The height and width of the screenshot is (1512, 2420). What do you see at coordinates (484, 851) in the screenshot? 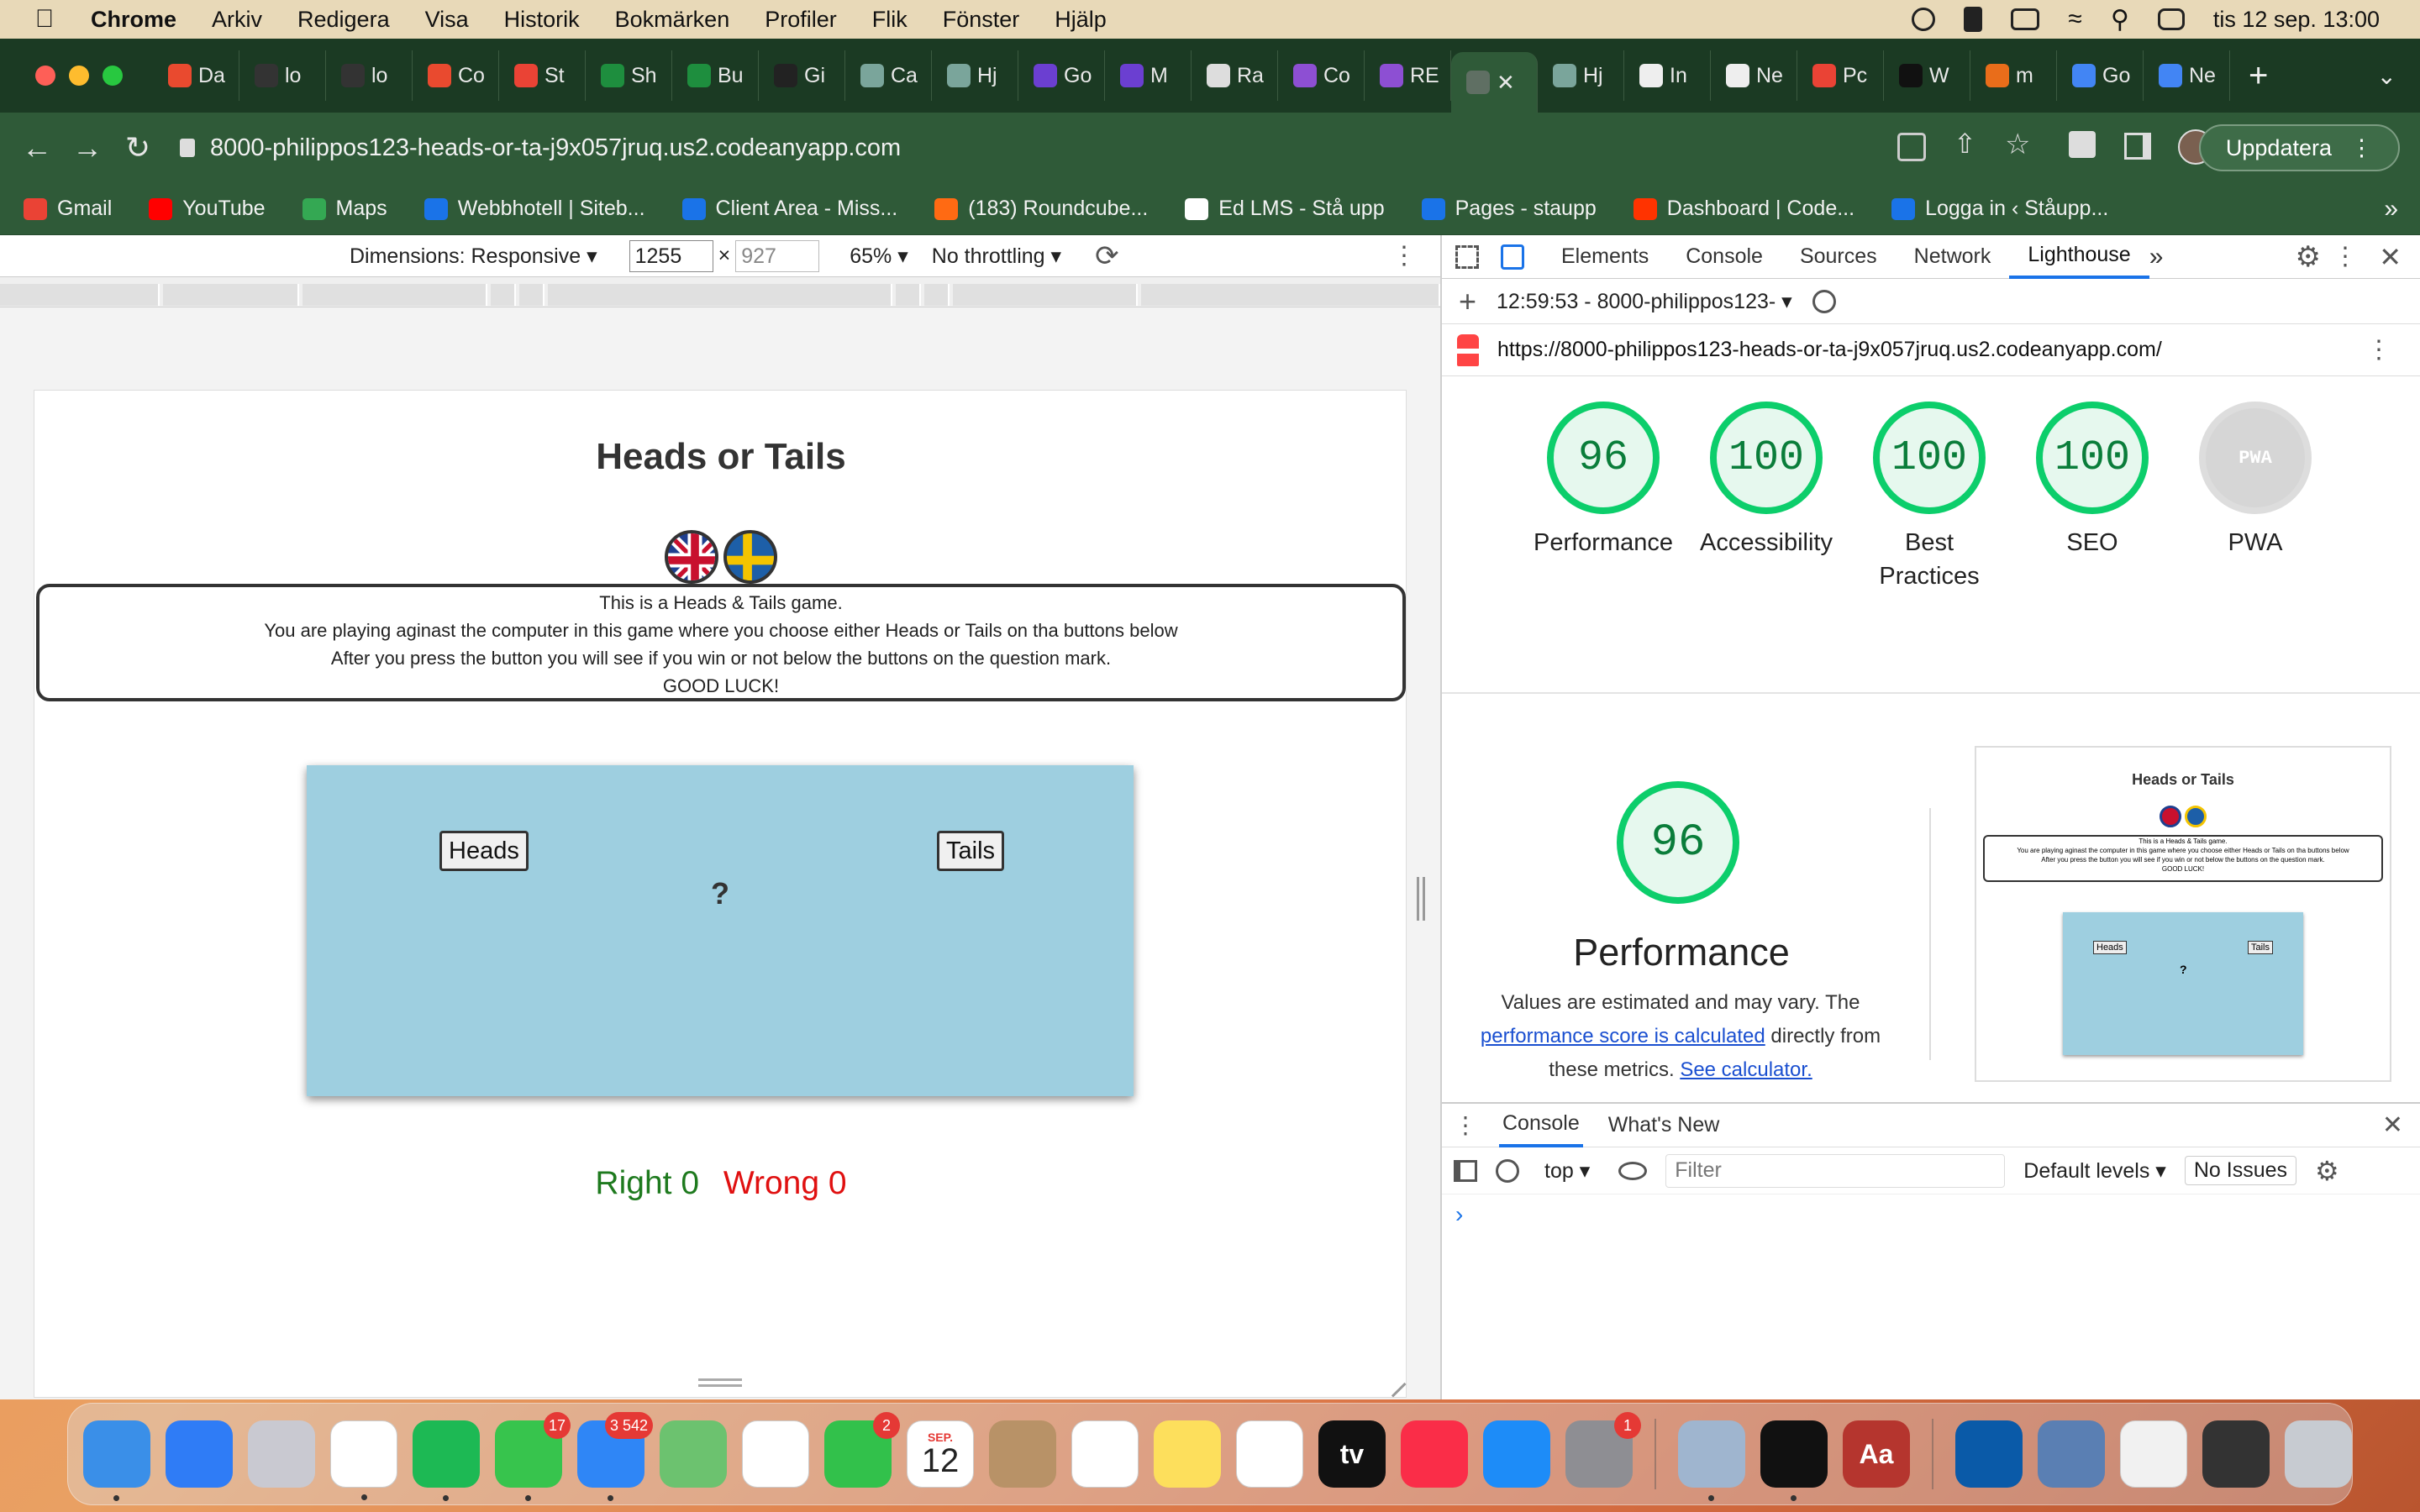
I see `heads-button: Heads` at bounding box center [484, 851].